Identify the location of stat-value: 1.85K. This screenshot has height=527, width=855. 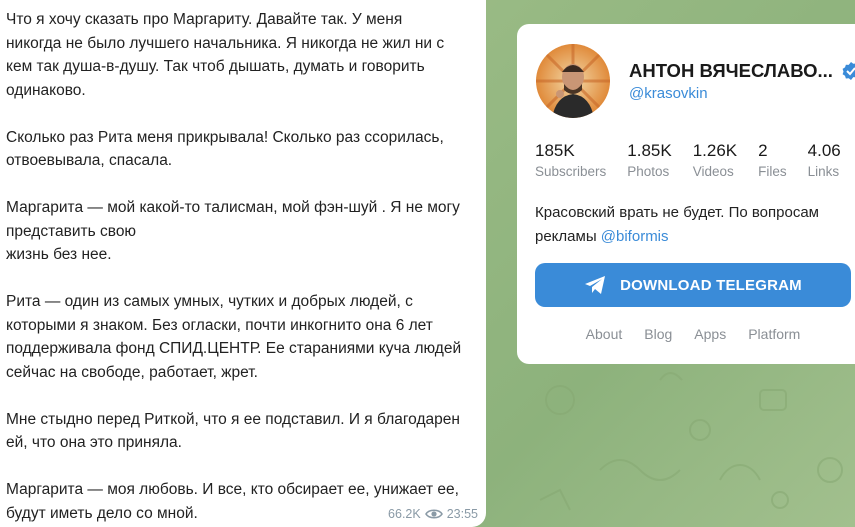
(649, 150).